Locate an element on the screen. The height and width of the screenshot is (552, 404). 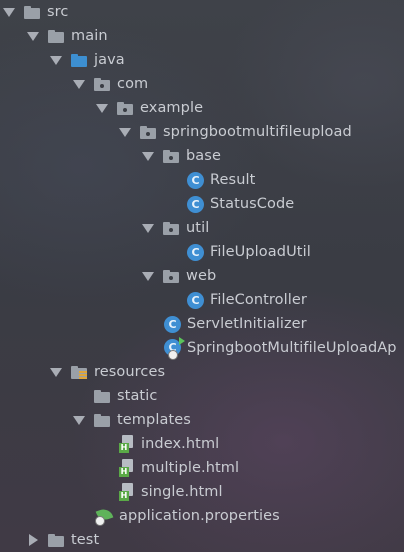
tree-item-label: example is located at coordinates (172, 108).